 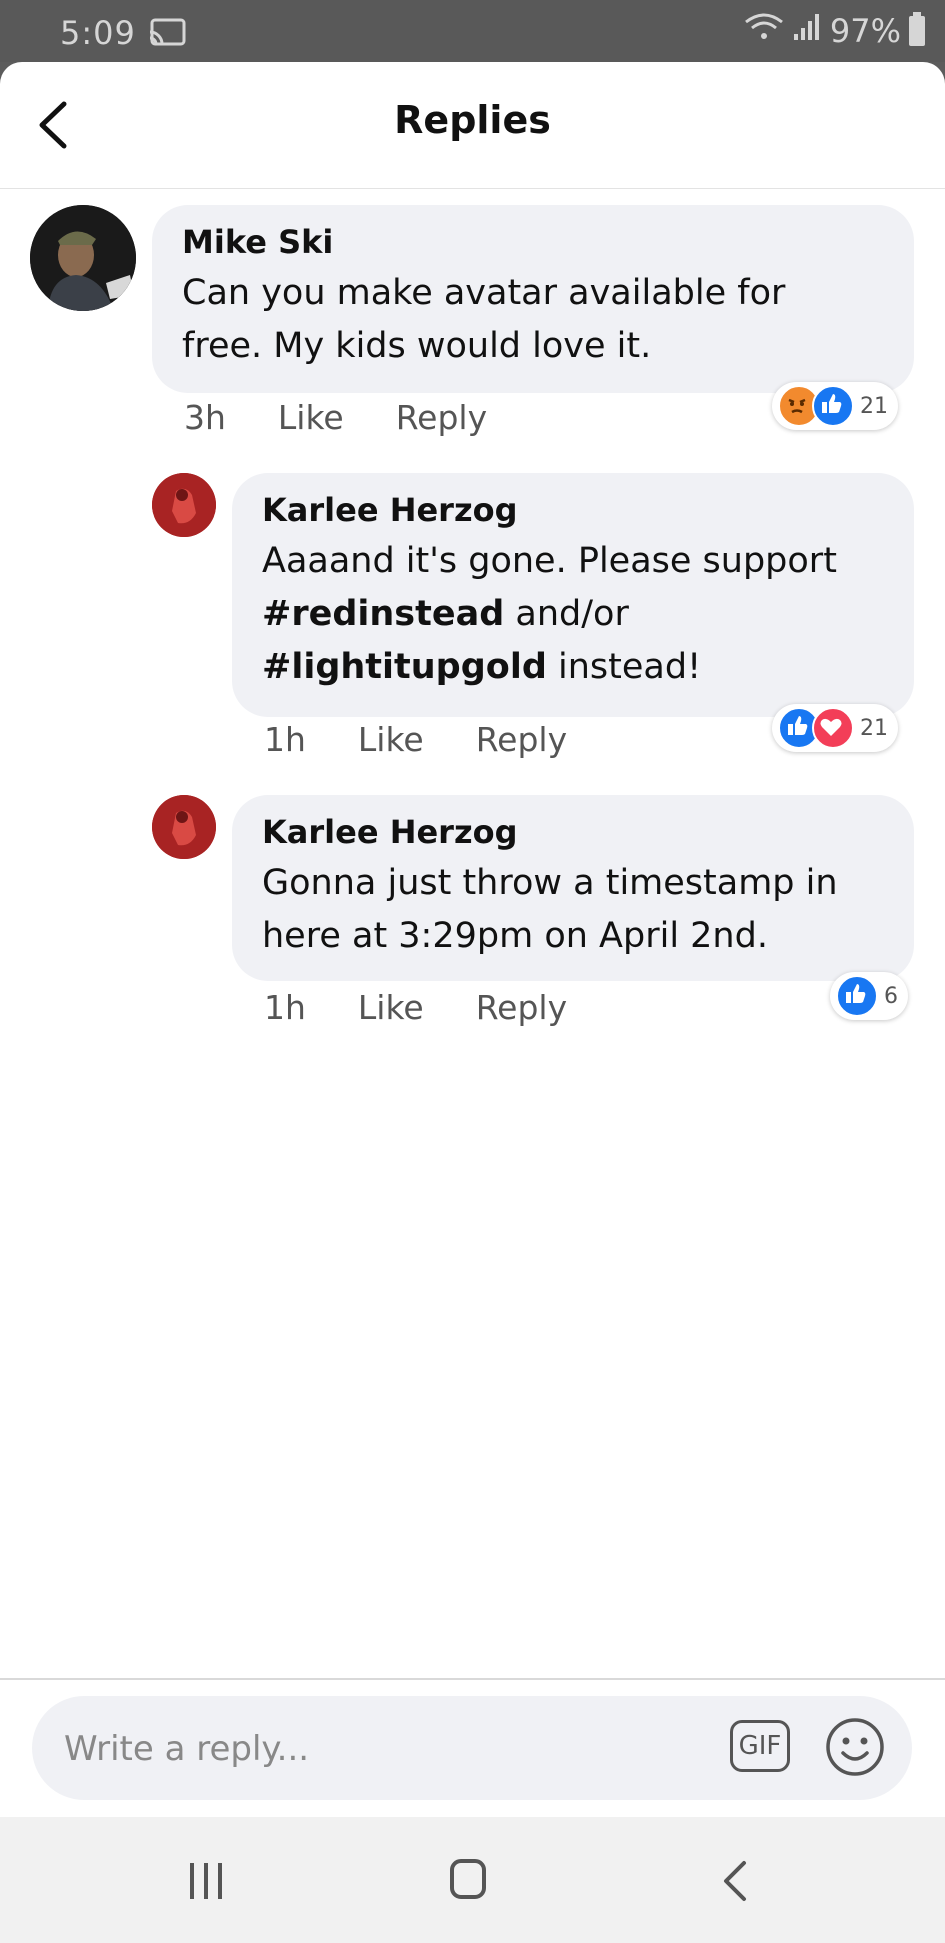 I want to click on status-bar: 5:09 97%, so click(x=472, y=31).